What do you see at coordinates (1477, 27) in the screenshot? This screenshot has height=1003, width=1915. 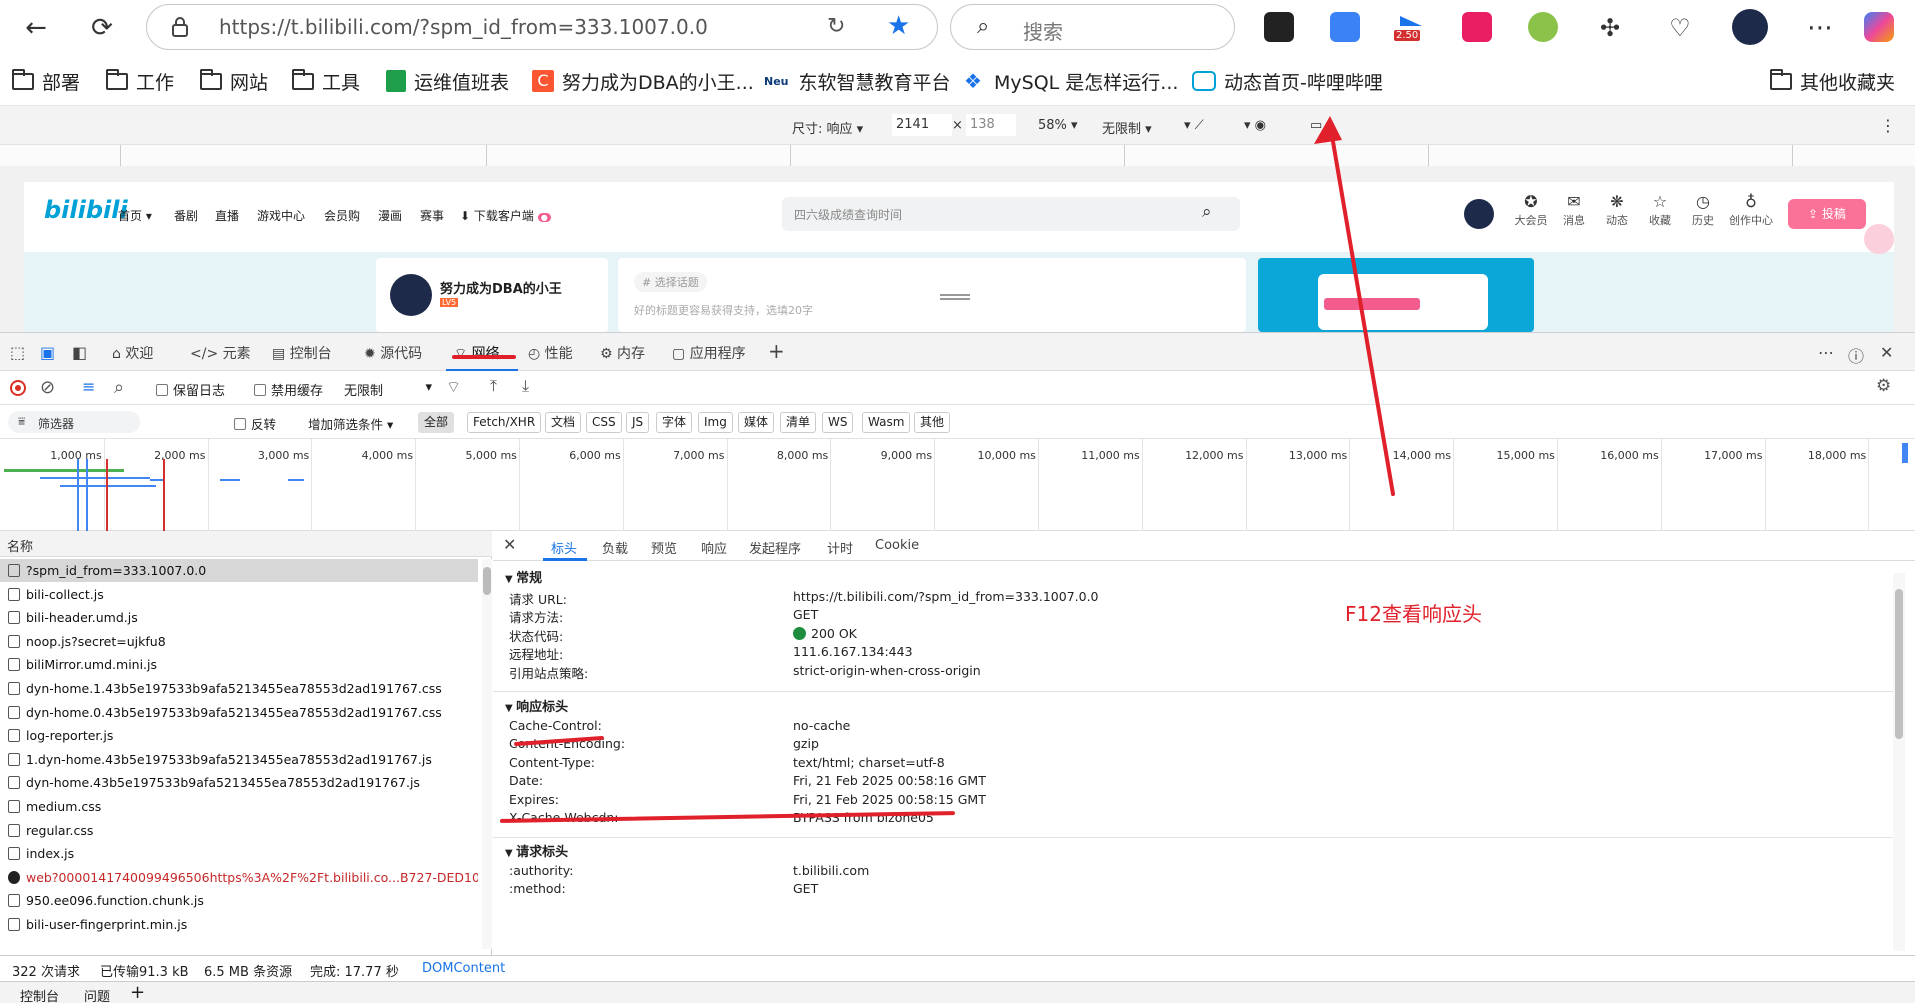 I see `translate-icon` at bounding box center [1477, 27].